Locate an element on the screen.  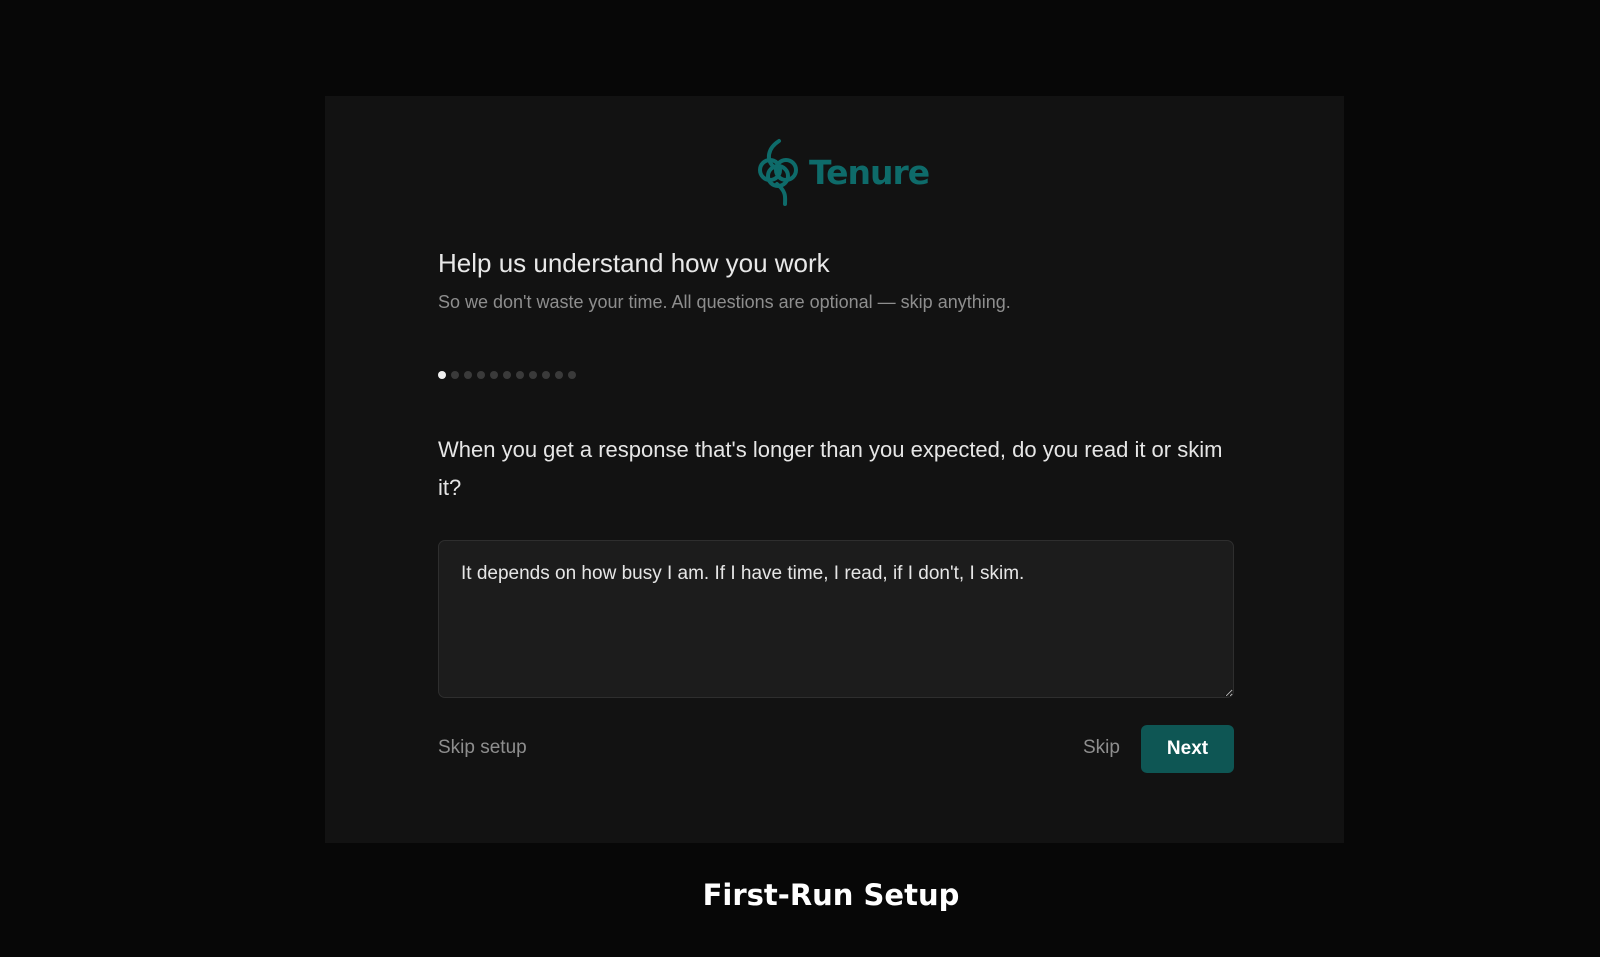
skip-button: Skip is located at coordinates (1101, 748).